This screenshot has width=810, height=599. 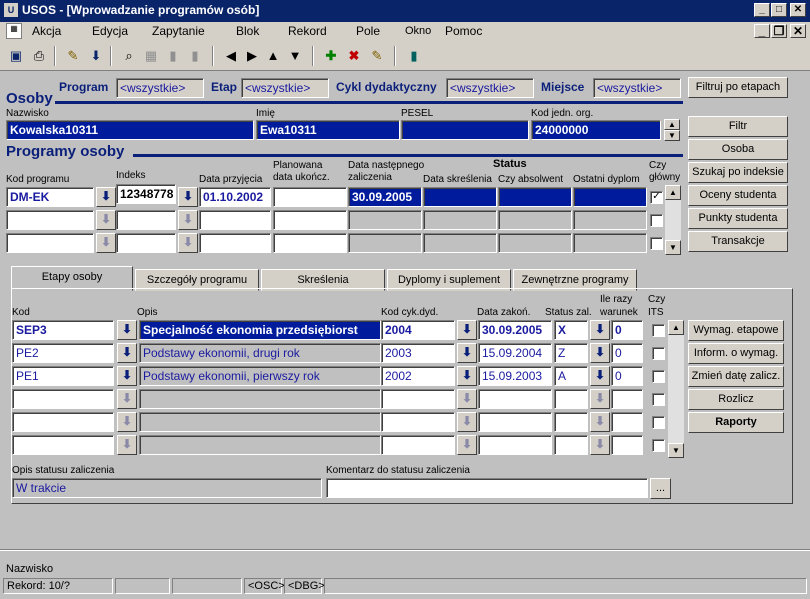 I want to click on punkty-studenta-button: Punkty studenta, so click(x=738, y=218).